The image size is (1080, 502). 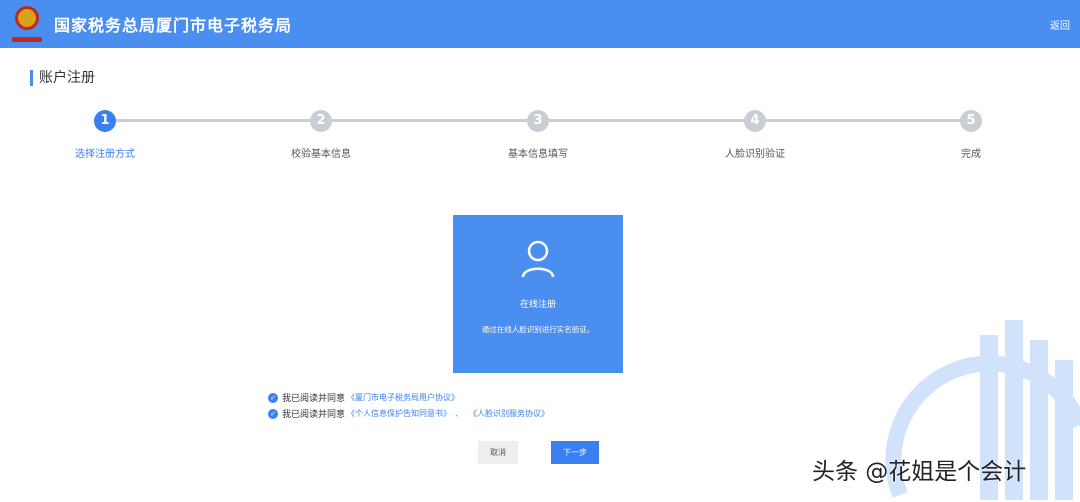 I want to click on agreement-1: ✓ 我已阅读并同意 《厦门市电子税务局用户协议》, so click(x=363, y=397).